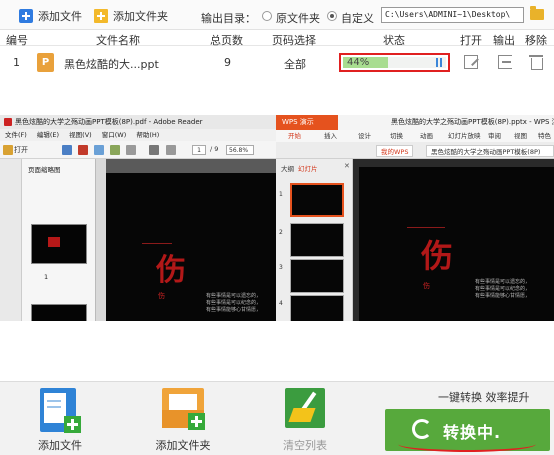 The height and width of the screenshot is (455, 554). I want to click on wps-slide-number: 4, so click(281, 303).